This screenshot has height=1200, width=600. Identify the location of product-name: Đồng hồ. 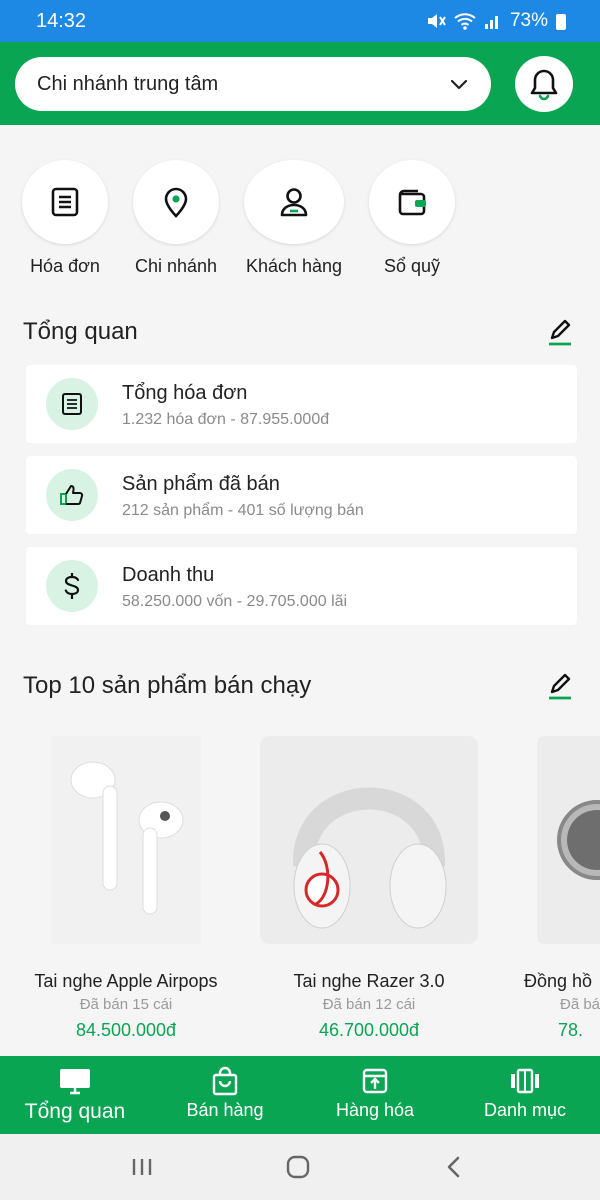
(558, 981).